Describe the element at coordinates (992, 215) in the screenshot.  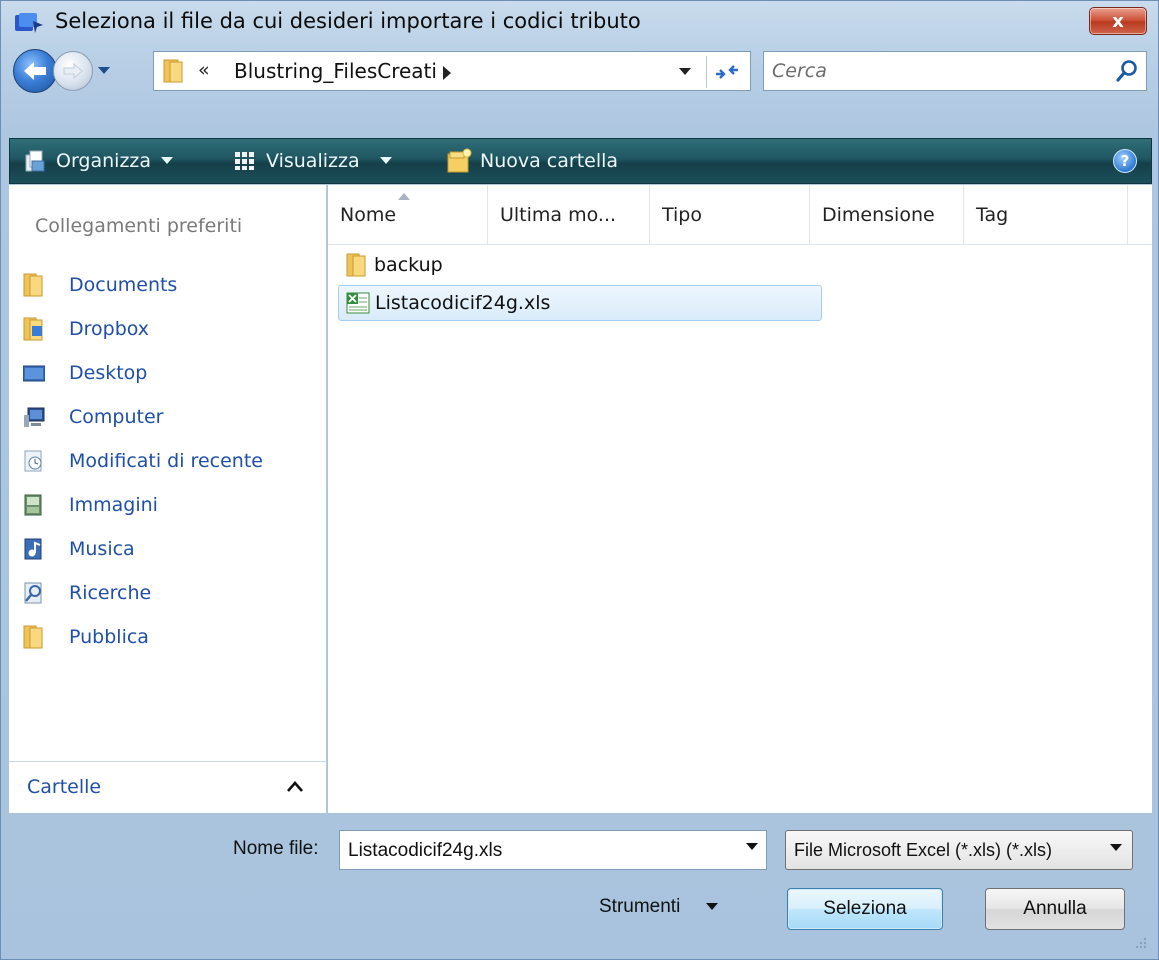
I see `column-header-label: Tag` at that location.